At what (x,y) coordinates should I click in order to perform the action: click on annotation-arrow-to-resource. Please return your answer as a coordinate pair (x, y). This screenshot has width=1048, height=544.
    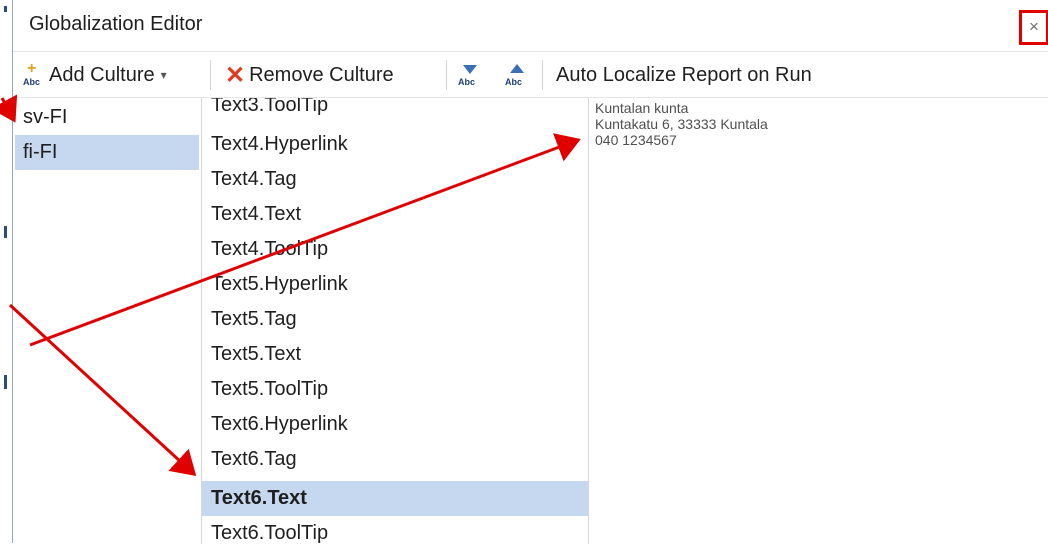
    Looking at the image, I should click on (102, 390).